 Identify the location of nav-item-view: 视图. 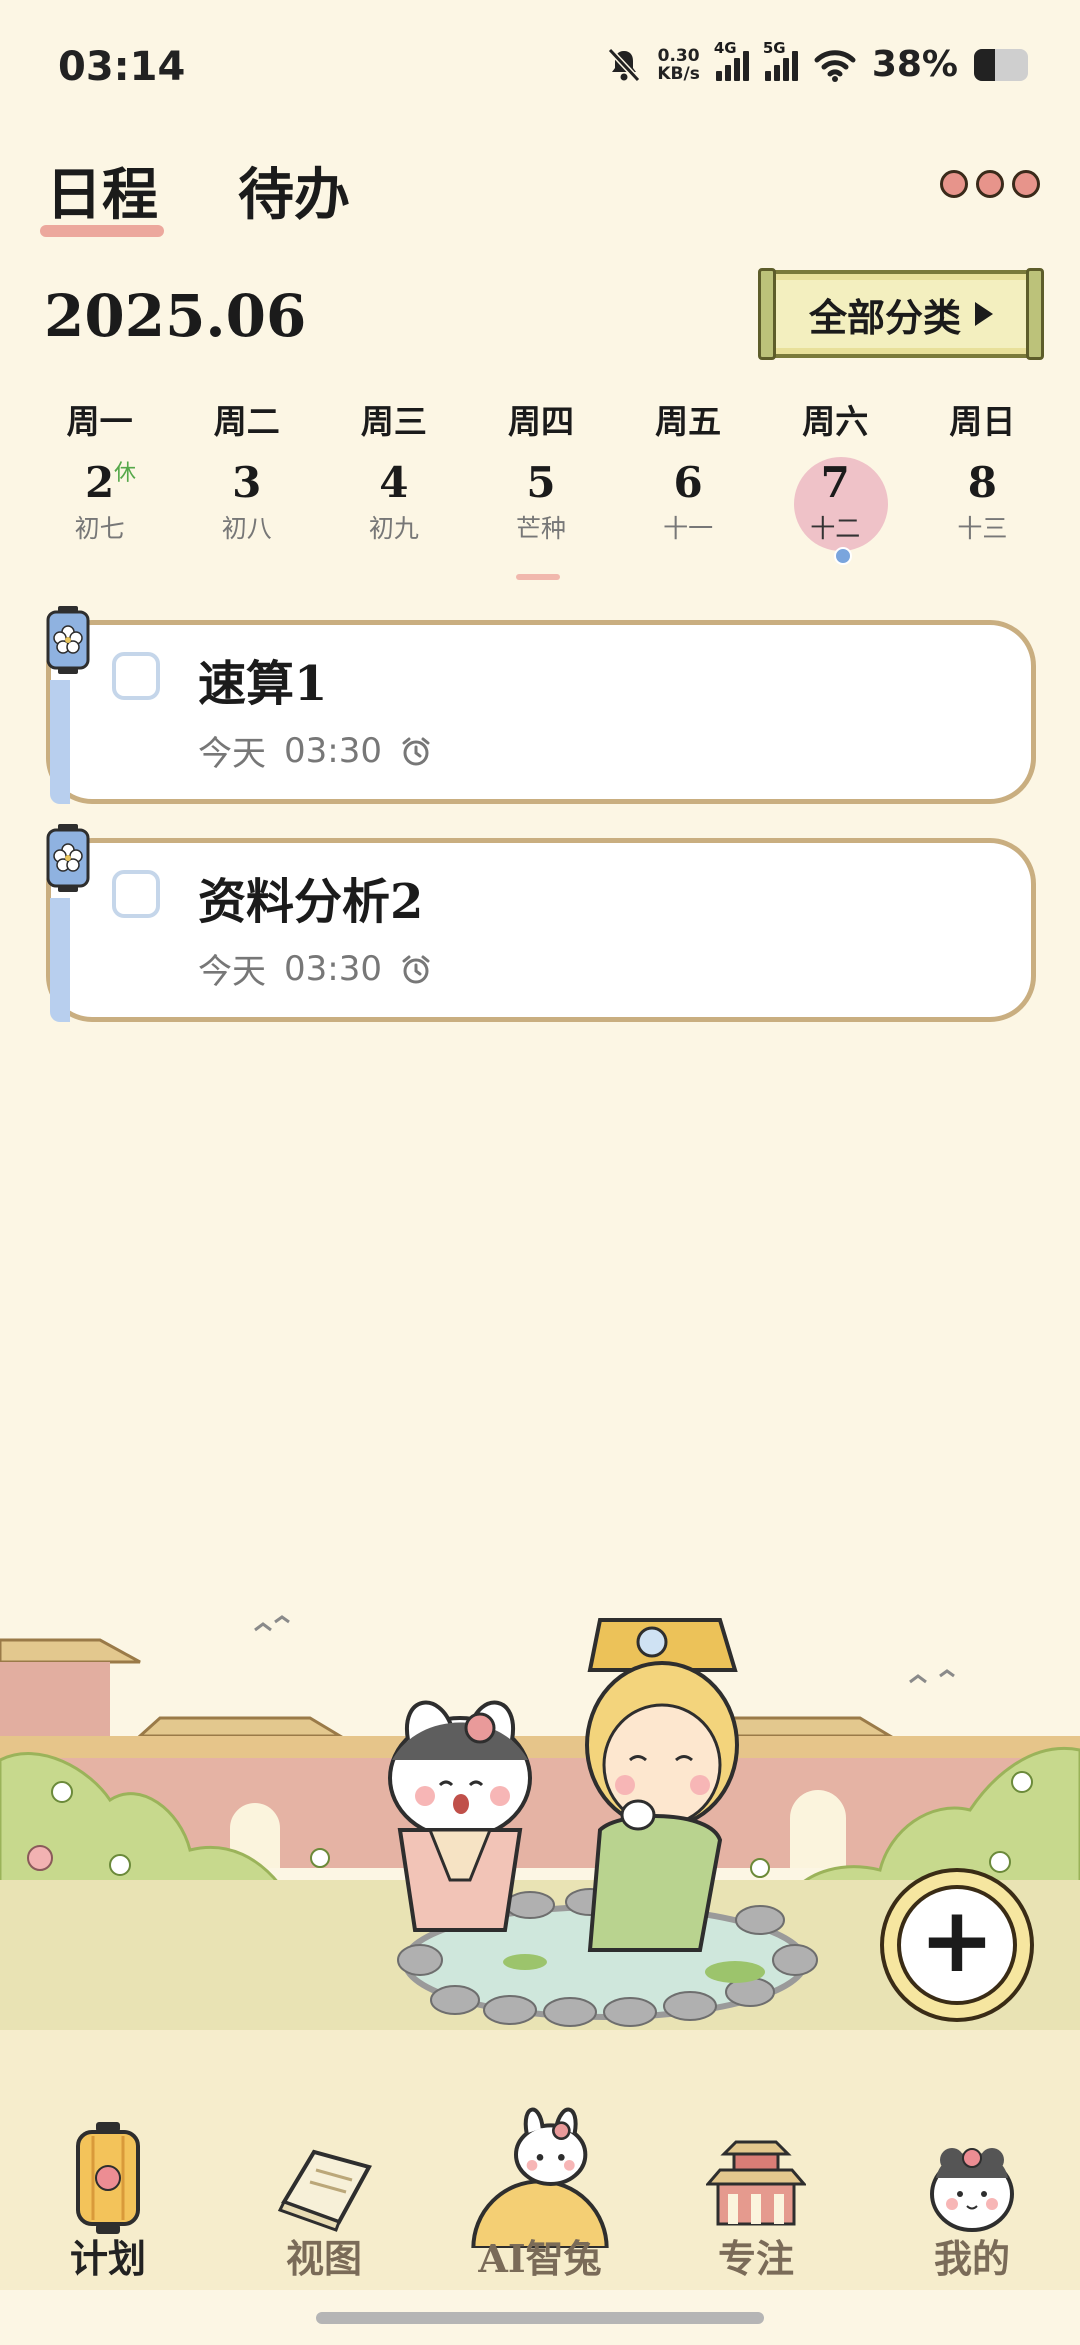
(324, 2160).